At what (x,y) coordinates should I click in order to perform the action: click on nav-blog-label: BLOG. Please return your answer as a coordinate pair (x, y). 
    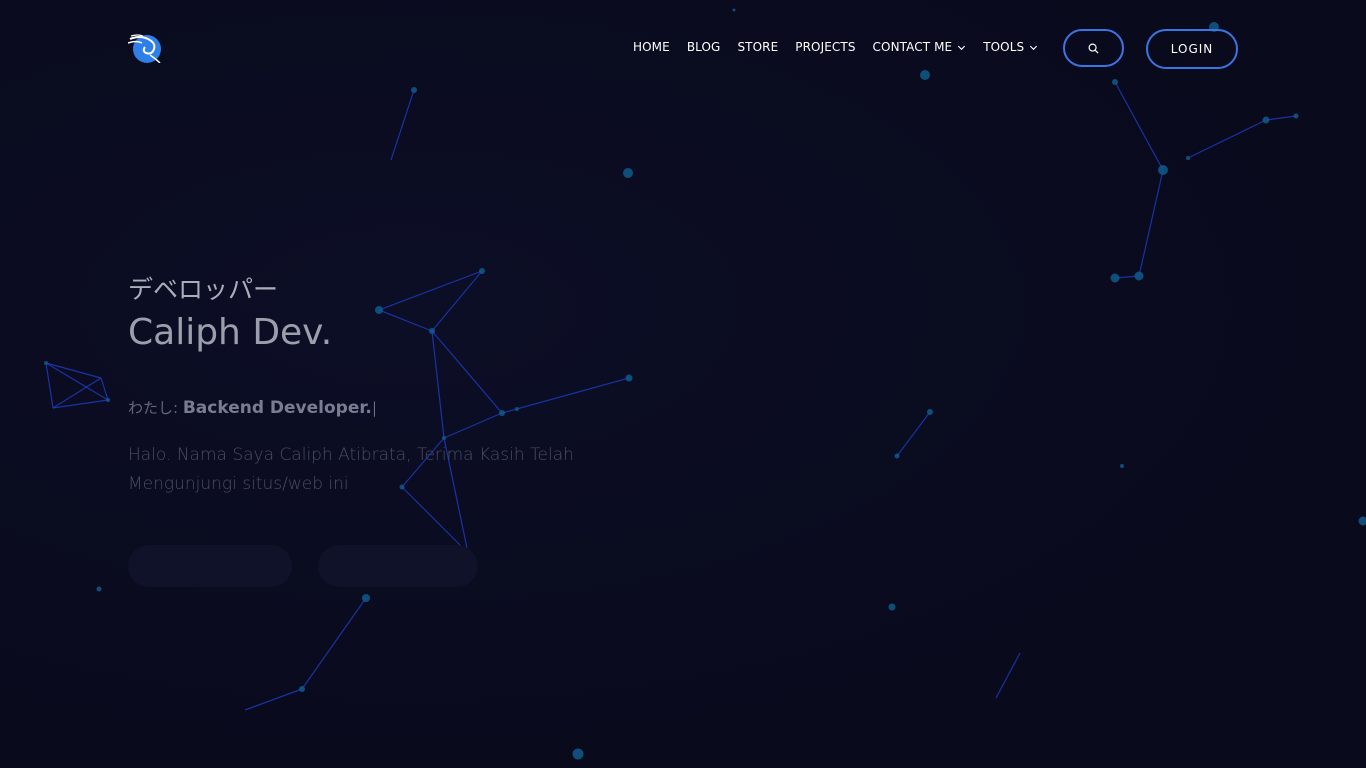
    Looking at the image, I should click on (703, 47).